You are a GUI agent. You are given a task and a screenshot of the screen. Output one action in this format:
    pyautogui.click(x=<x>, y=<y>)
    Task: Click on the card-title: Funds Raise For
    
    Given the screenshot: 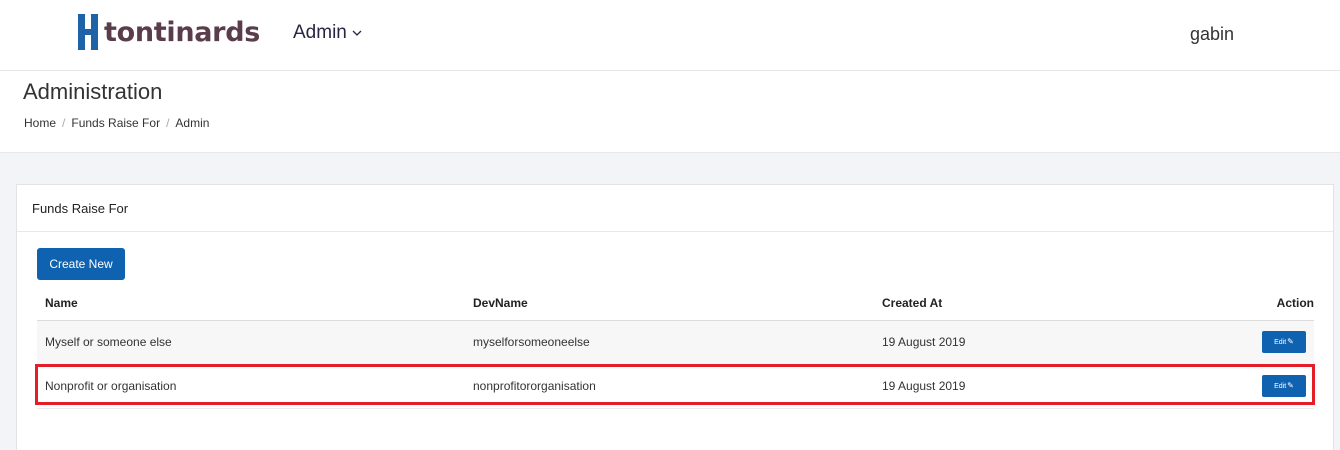 What is the action you would take?
    pyautogui.click(x=675, y=208)
    